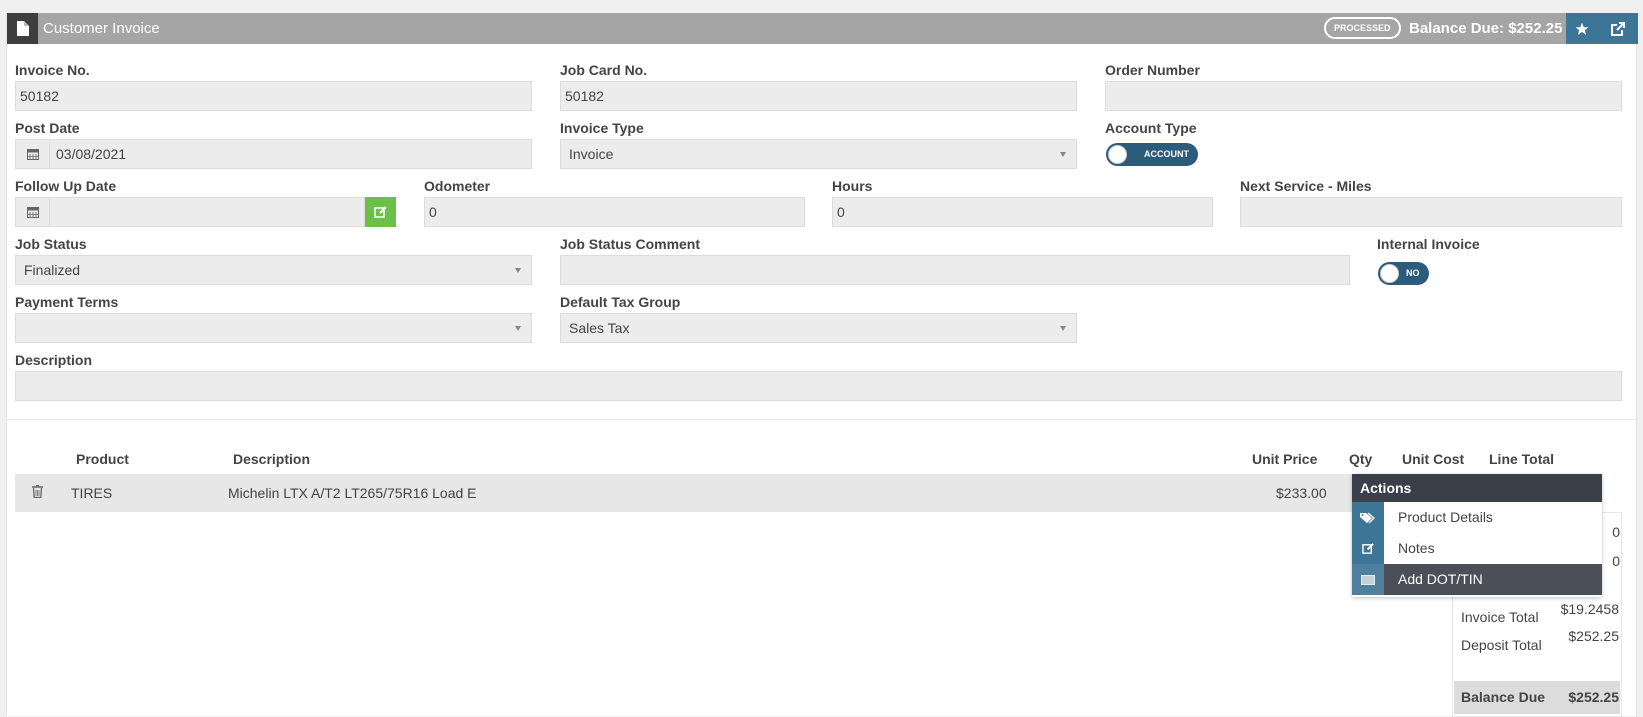  I want to click on odometer-label: Odometer, so click(457, 186).